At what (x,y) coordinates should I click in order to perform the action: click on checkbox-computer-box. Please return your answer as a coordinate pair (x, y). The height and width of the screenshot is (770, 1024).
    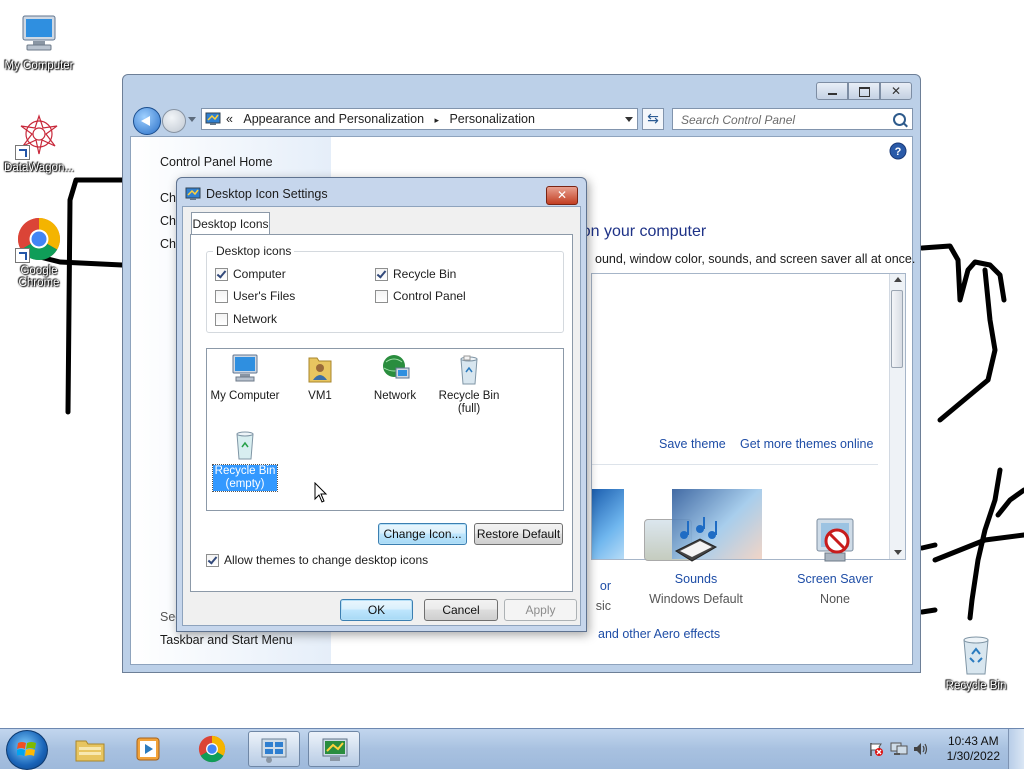
    Looking at the image, I should click on (221, 274).